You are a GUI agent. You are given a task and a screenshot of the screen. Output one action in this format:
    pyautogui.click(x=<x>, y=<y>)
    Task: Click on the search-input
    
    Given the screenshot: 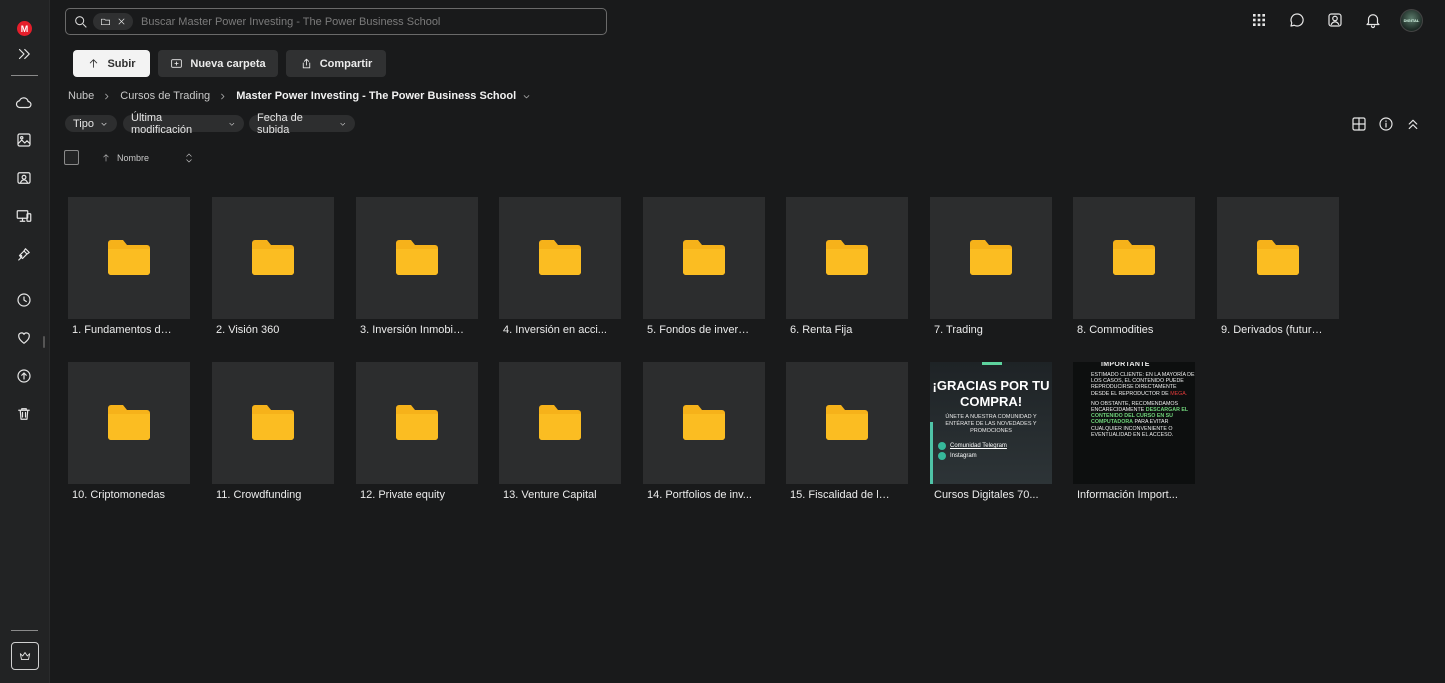 What is the action you would take?
    pyautogui.click(x=372, y=21)
    